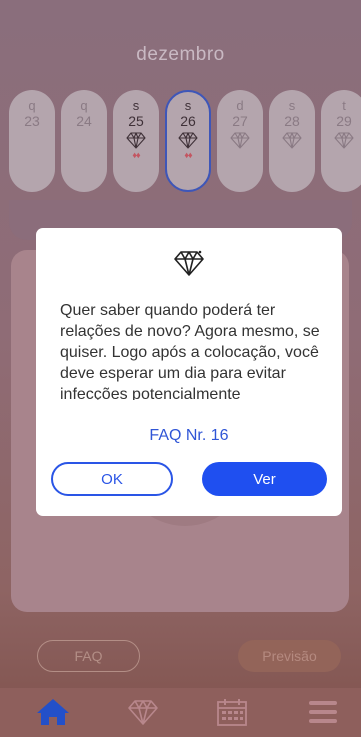  Describe the element at coordinates (189, 436) in the screenshot. I see `faq-link: FAQ Nr. 16` at that location.